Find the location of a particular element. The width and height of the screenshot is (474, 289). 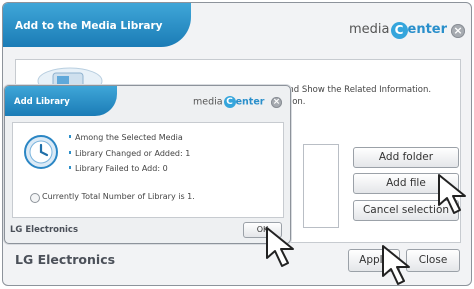

sub-dialog-title: Add Library is located at coordinates (42, 102).